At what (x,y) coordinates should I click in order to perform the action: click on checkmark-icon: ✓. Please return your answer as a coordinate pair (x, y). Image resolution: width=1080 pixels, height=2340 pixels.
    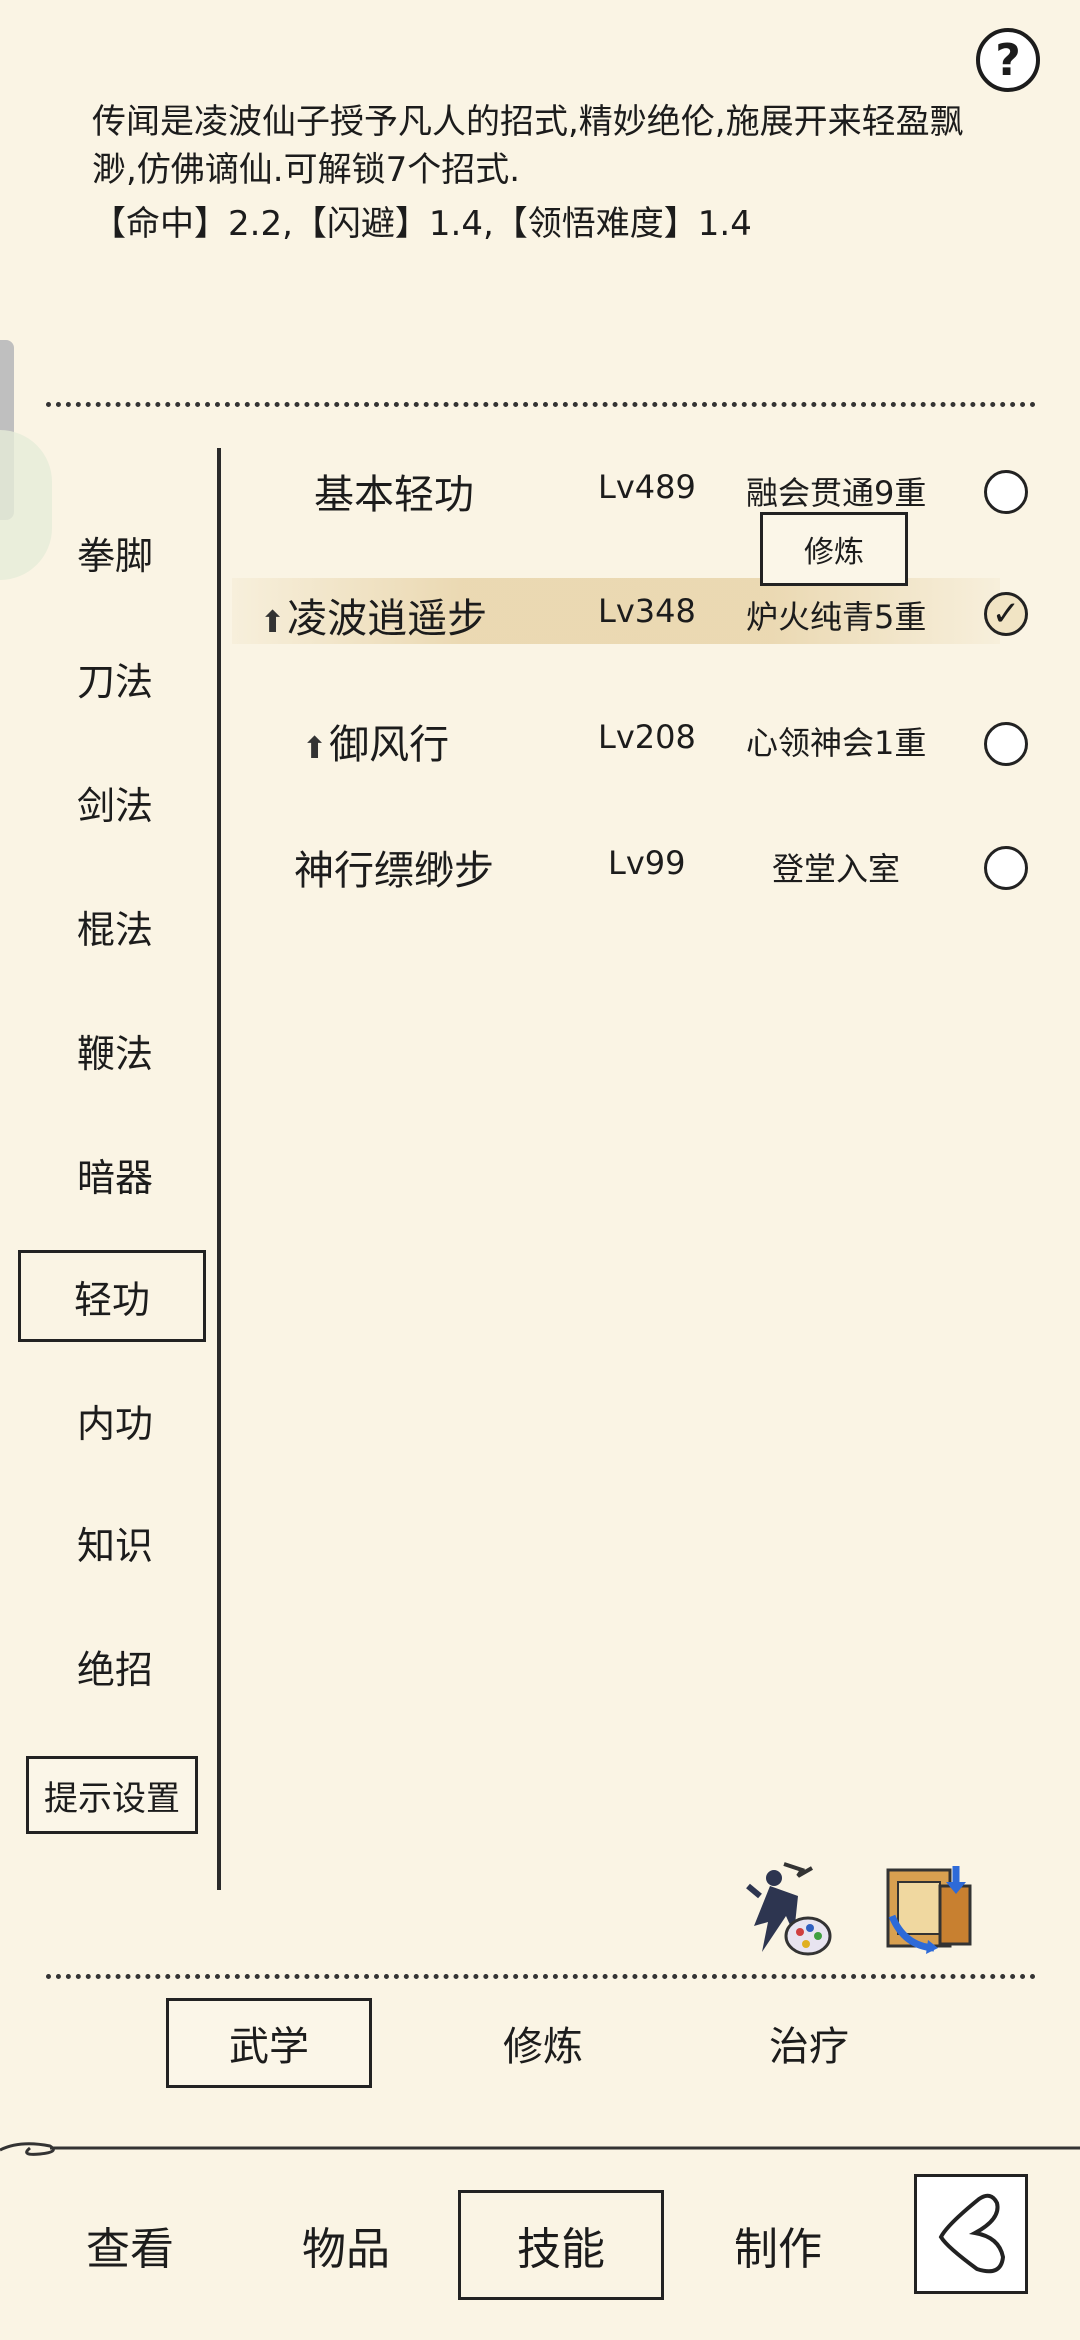
    Looking at the image, I should click on (1006, 614).